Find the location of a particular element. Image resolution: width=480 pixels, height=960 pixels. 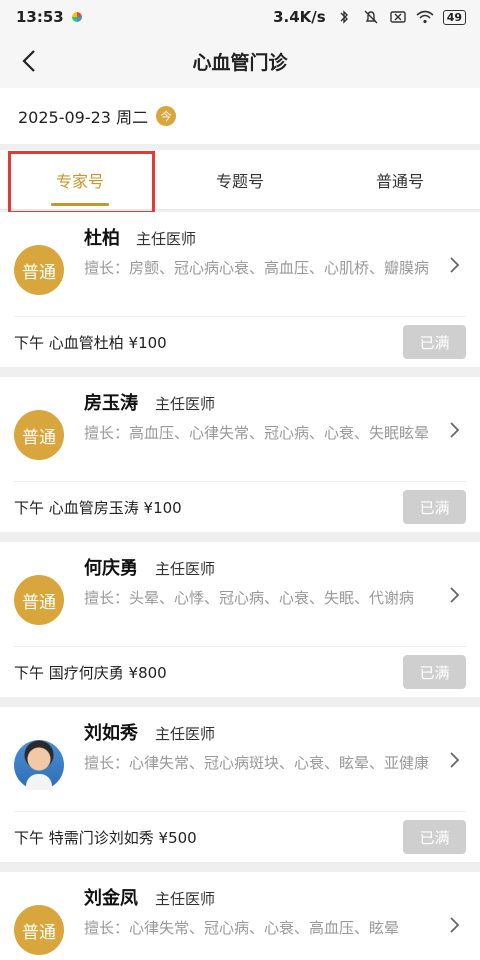

doctor-specialty: 擅长：房颤、冠心病心衰、高血压、心肌桥、瓣膜病 is located at coordinates (257, 268).